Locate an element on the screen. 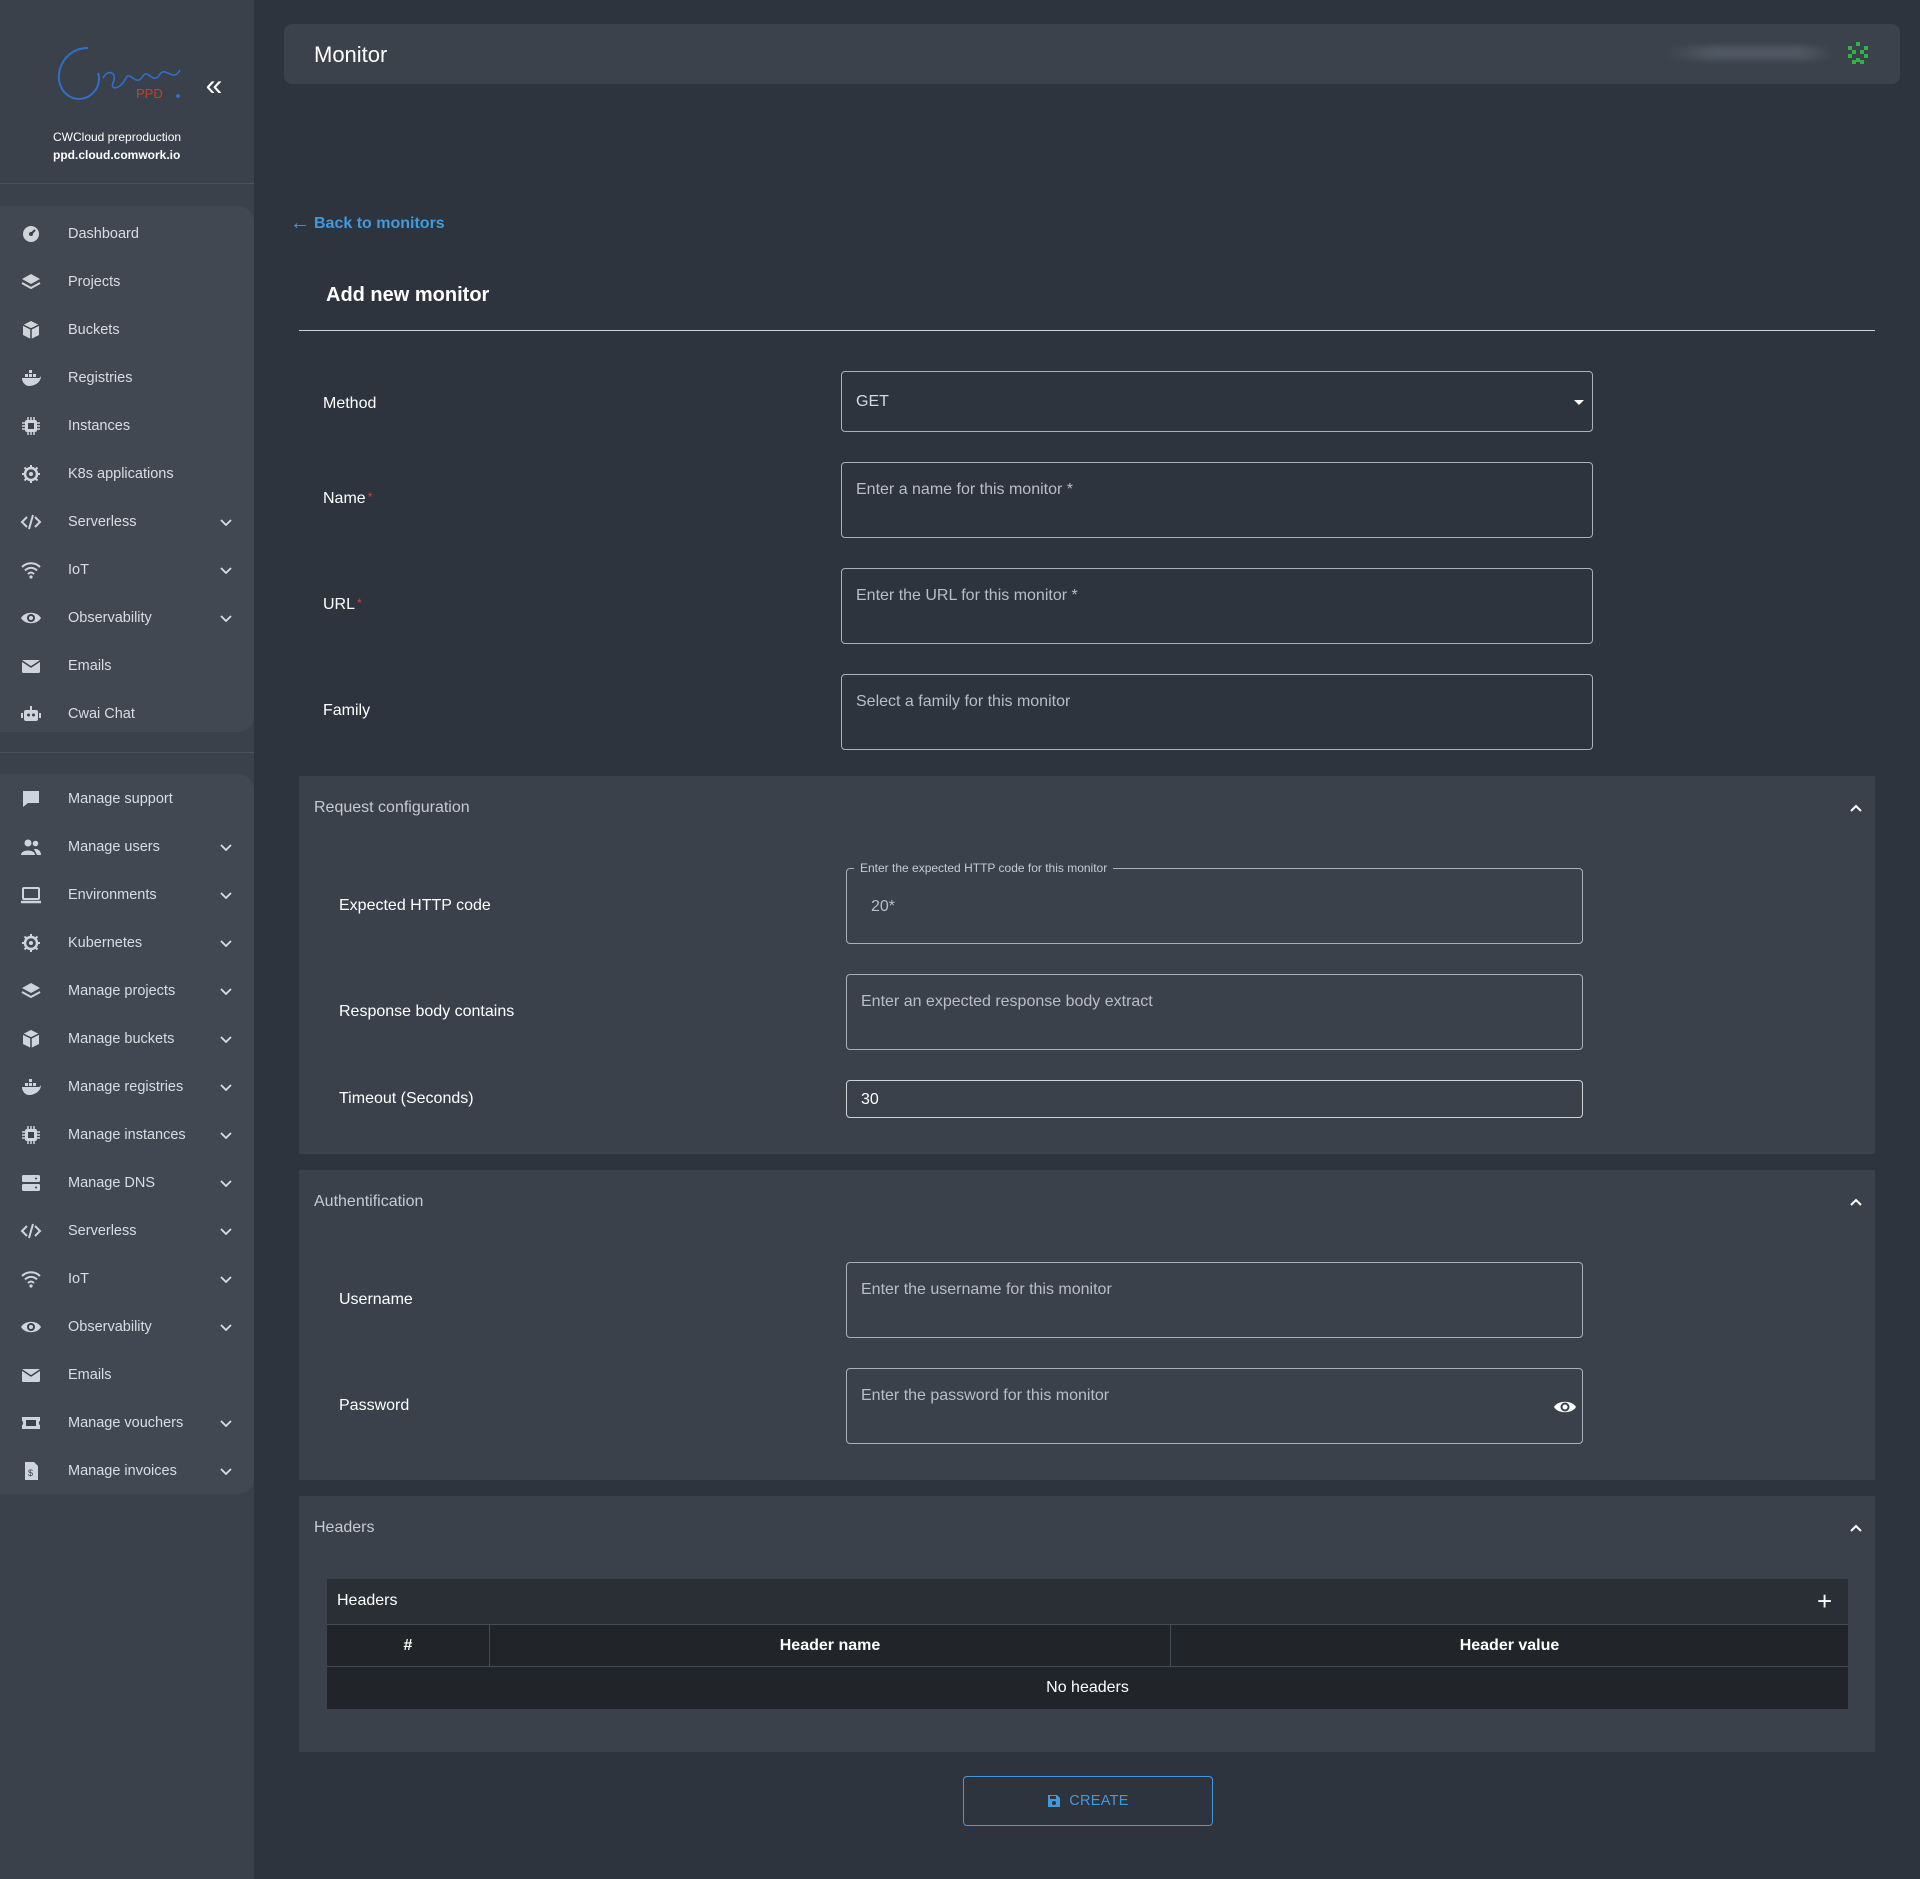 The width and height of the screenshot is (1920, 1879). sidebar-item-label: Manage DNS is located at coordinates (112, 1183).